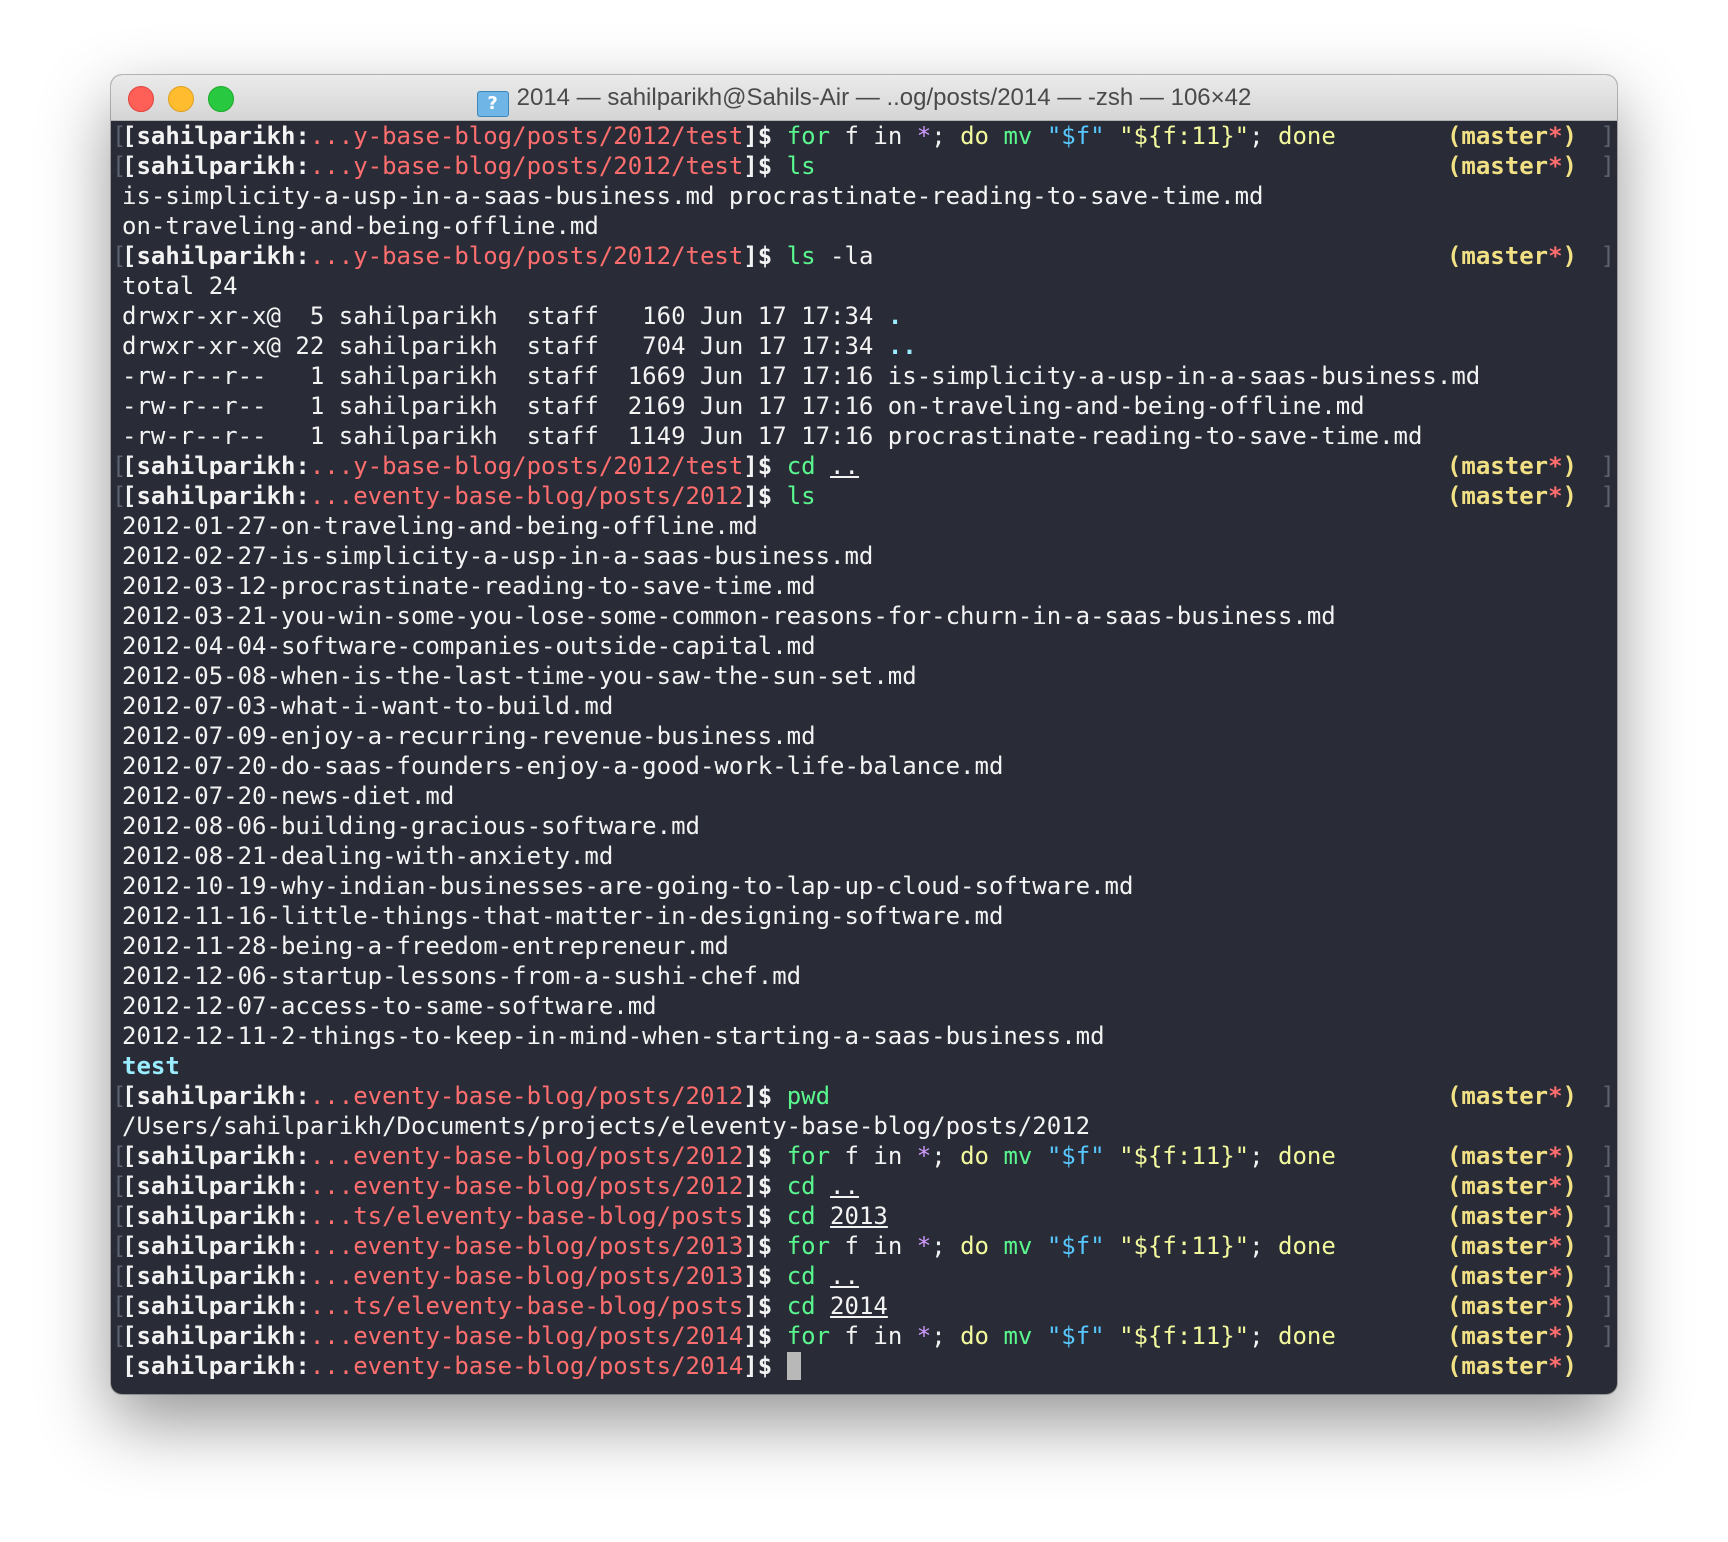  What do you see at coordinates (288, 796) in the screenshot?
I see `file-line: 2012-07-20-news-diet.md` at bounding box center [288, 796].